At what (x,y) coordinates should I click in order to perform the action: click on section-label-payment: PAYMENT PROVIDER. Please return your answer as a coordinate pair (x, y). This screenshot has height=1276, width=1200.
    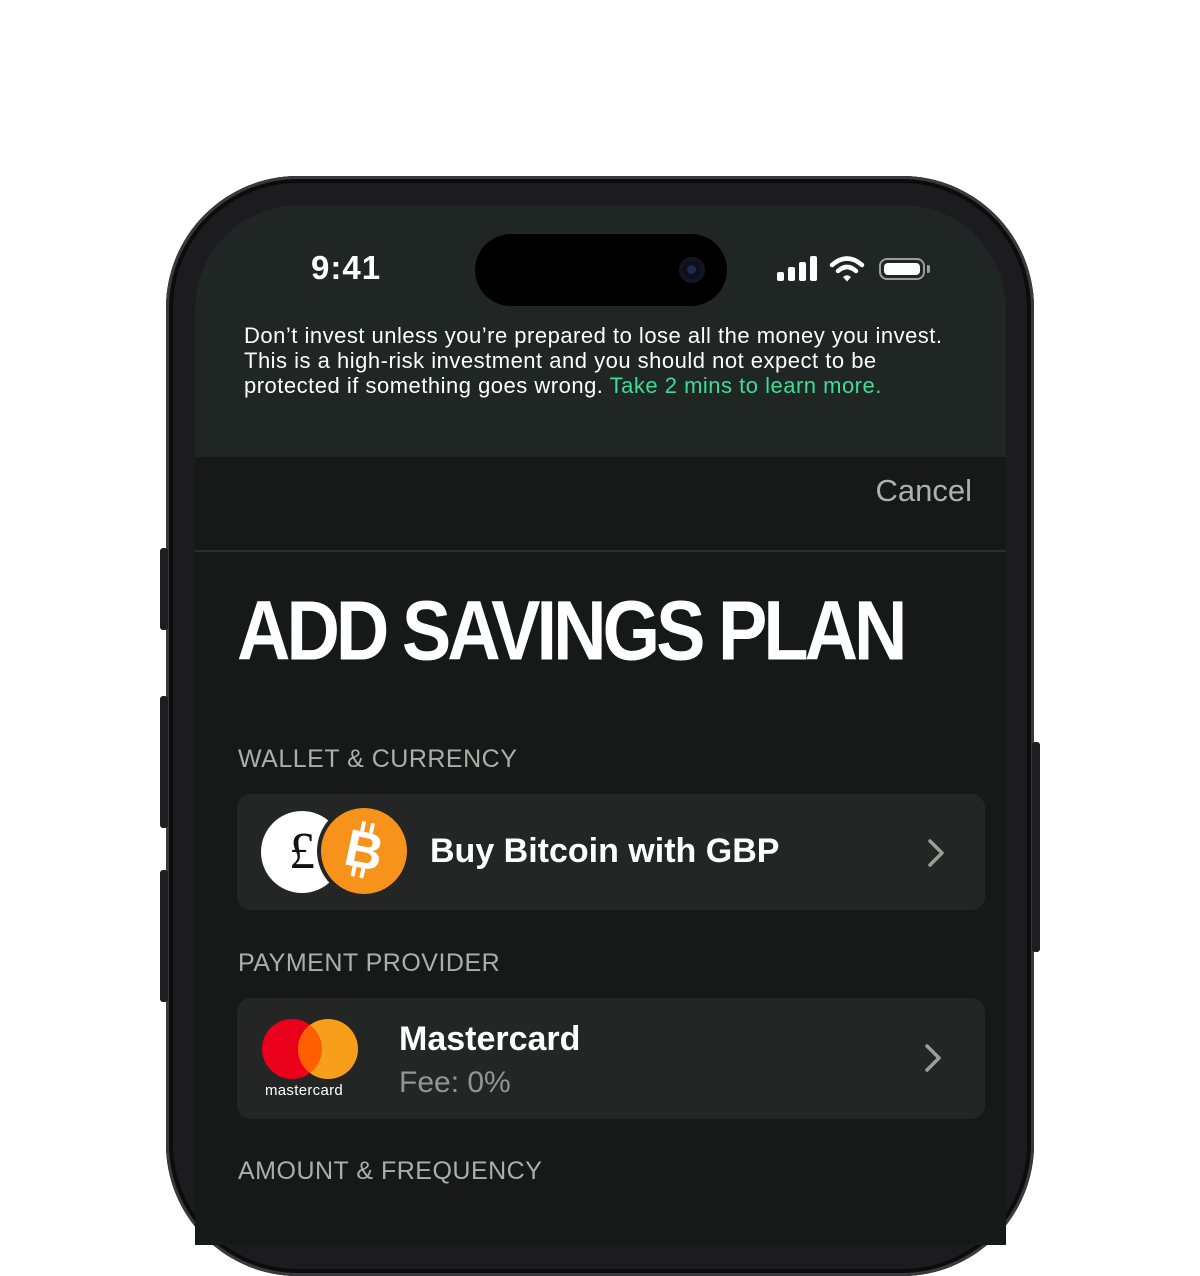
    Looking at the image, I should click on (369, 963).